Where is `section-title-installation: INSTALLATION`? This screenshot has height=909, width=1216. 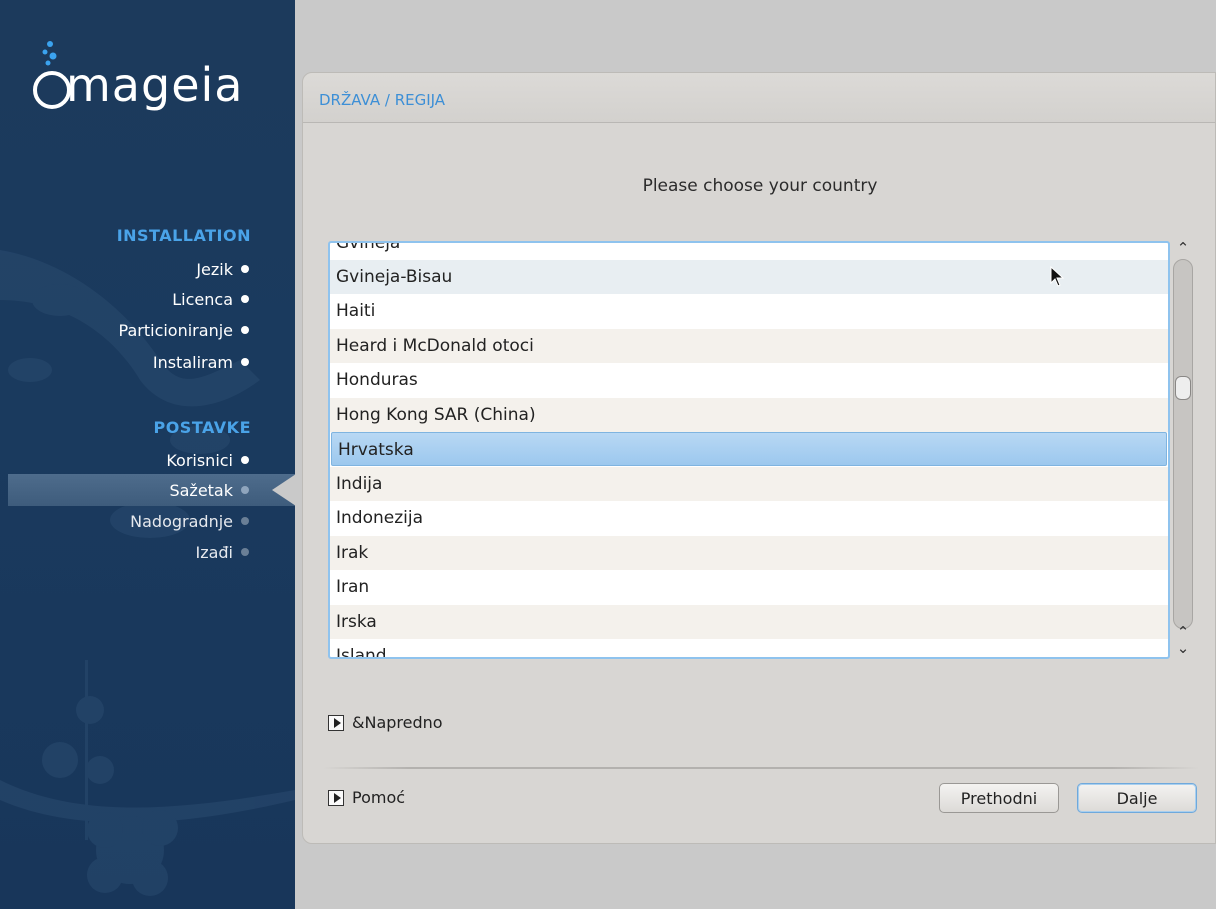
section-title-installation: INSTALLATION is located at coordinates (183, 235).